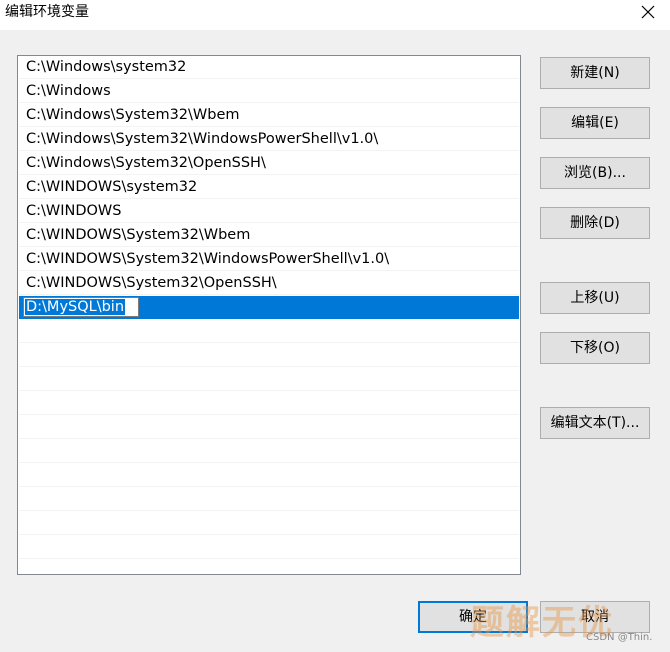 The height and width of the screenshot is (652, 670). I want to click on new-button: 新建(N), so click(595, 73).